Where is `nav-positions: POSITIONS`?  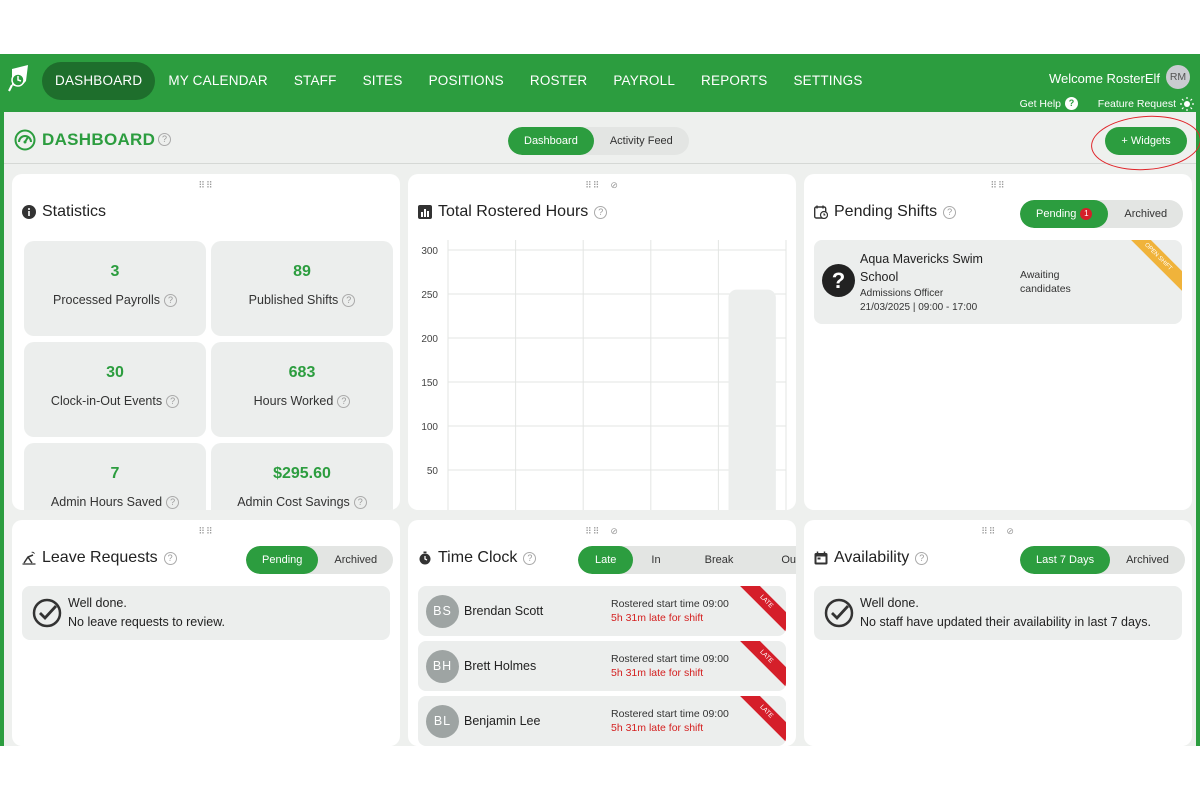
nav-positions: POSITIONS is located at coordinates (466, 81).